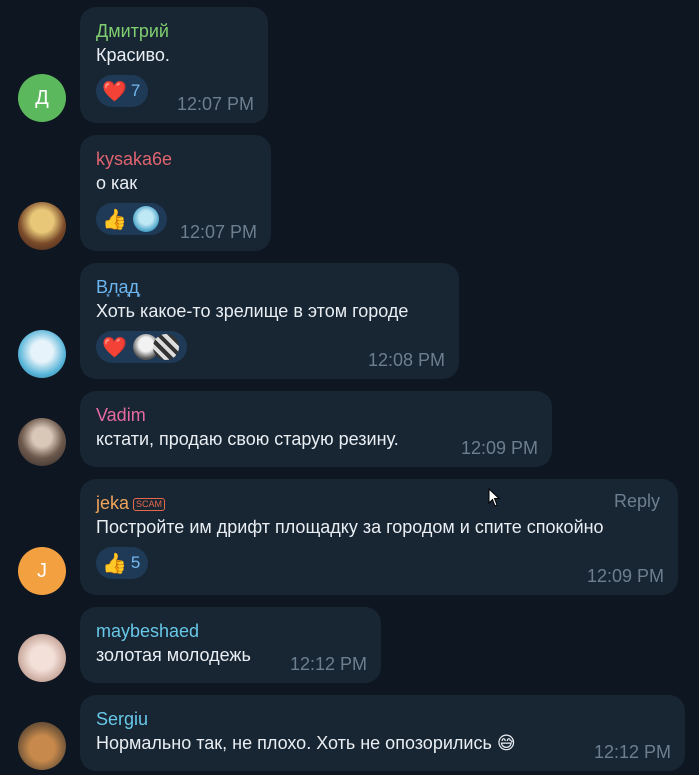  I want to click on message-author: В͙л͙а͙д͙, so click(269, 287).